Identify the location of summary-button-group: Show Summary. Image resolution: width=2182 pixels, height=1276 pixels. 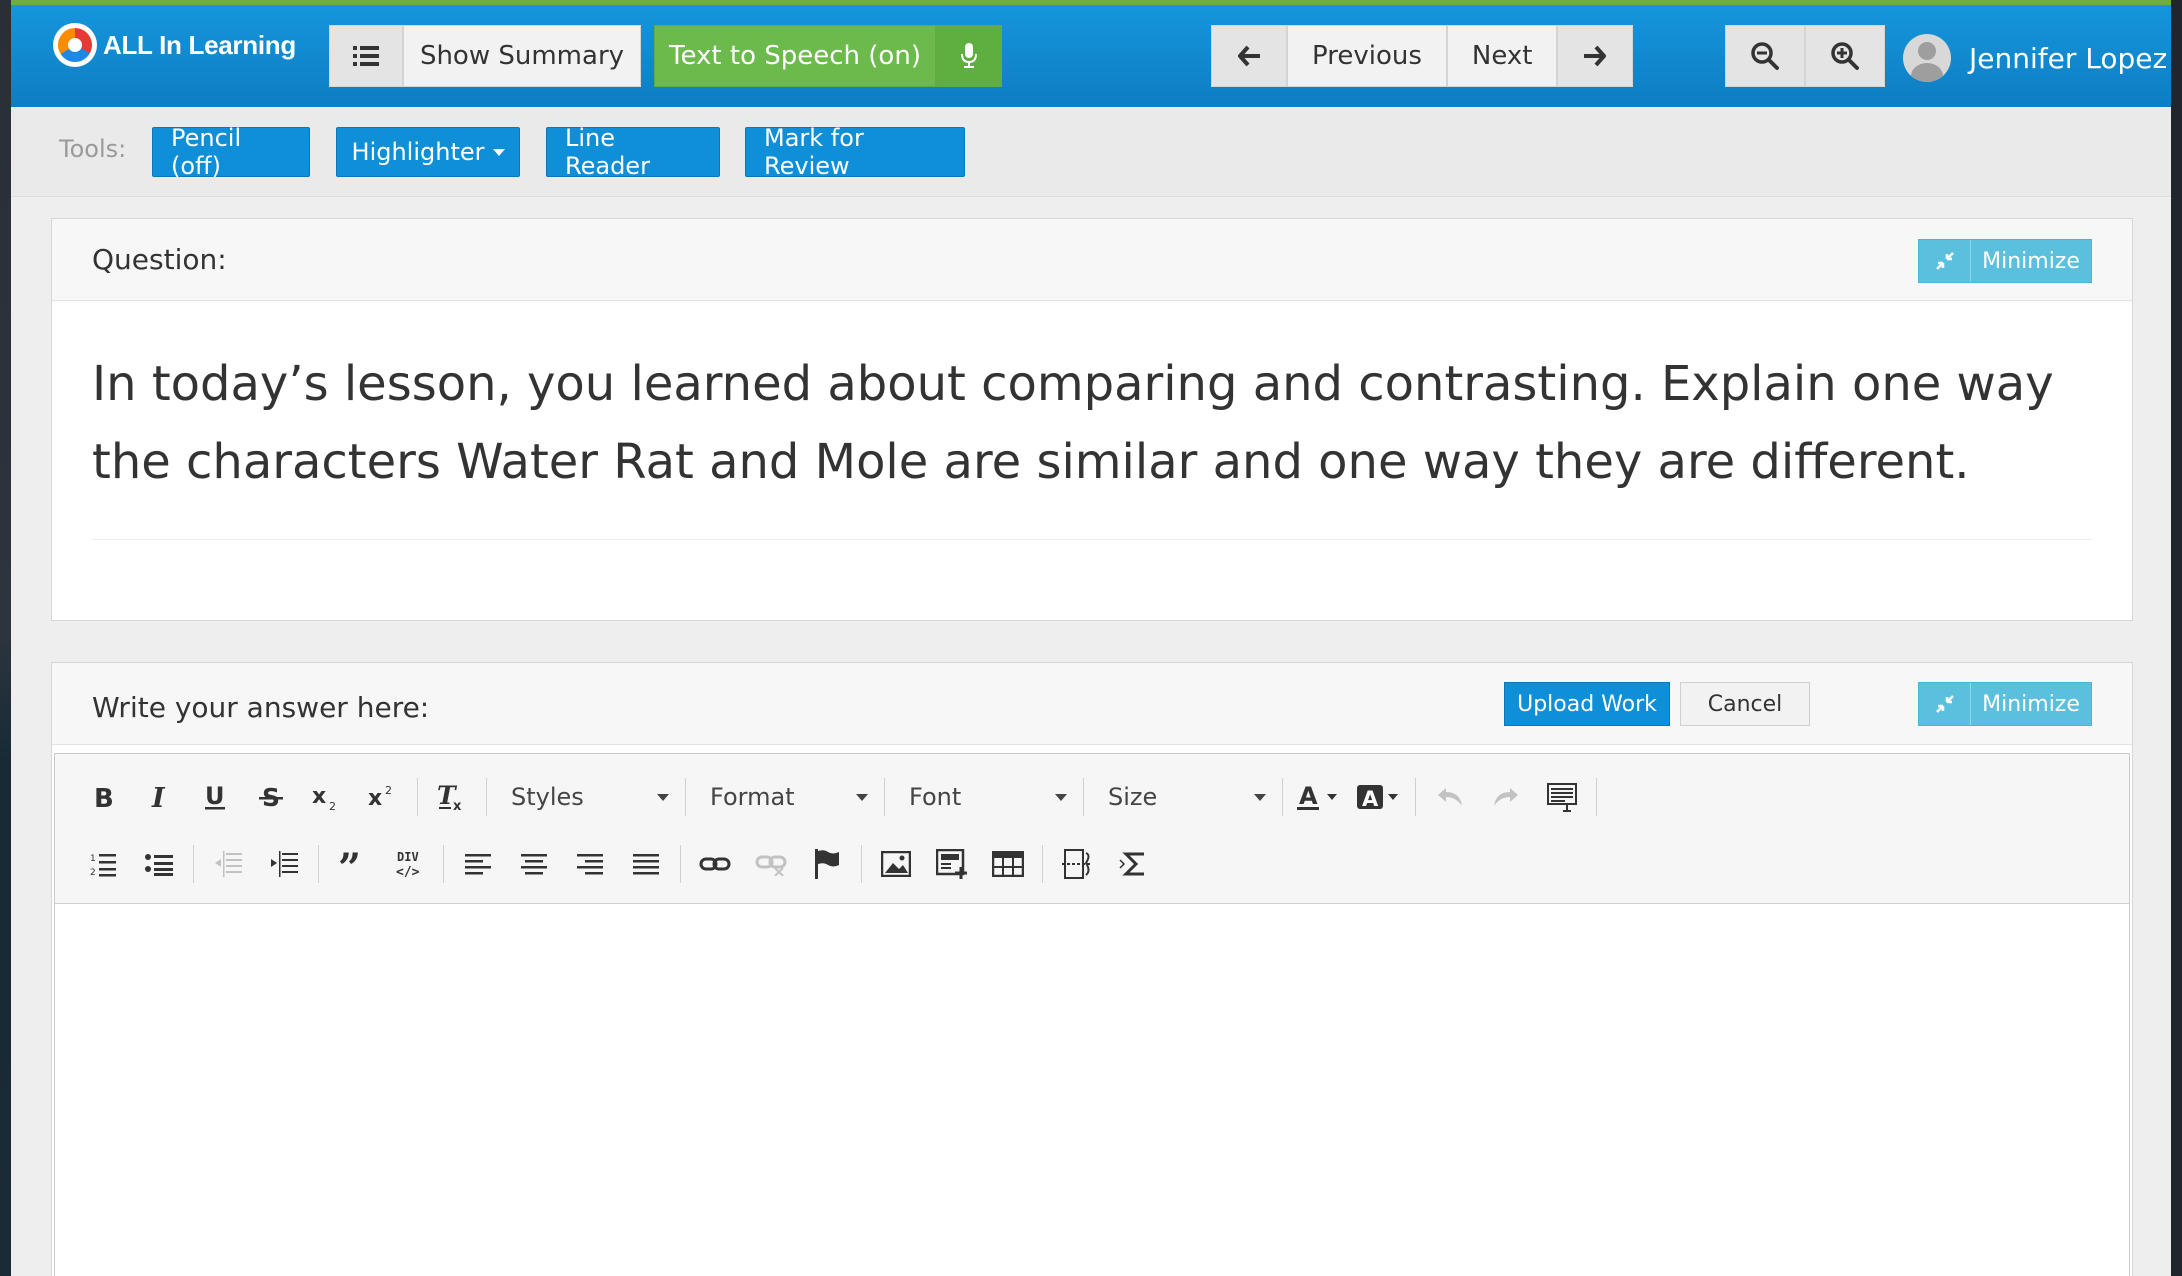
(485, 56).